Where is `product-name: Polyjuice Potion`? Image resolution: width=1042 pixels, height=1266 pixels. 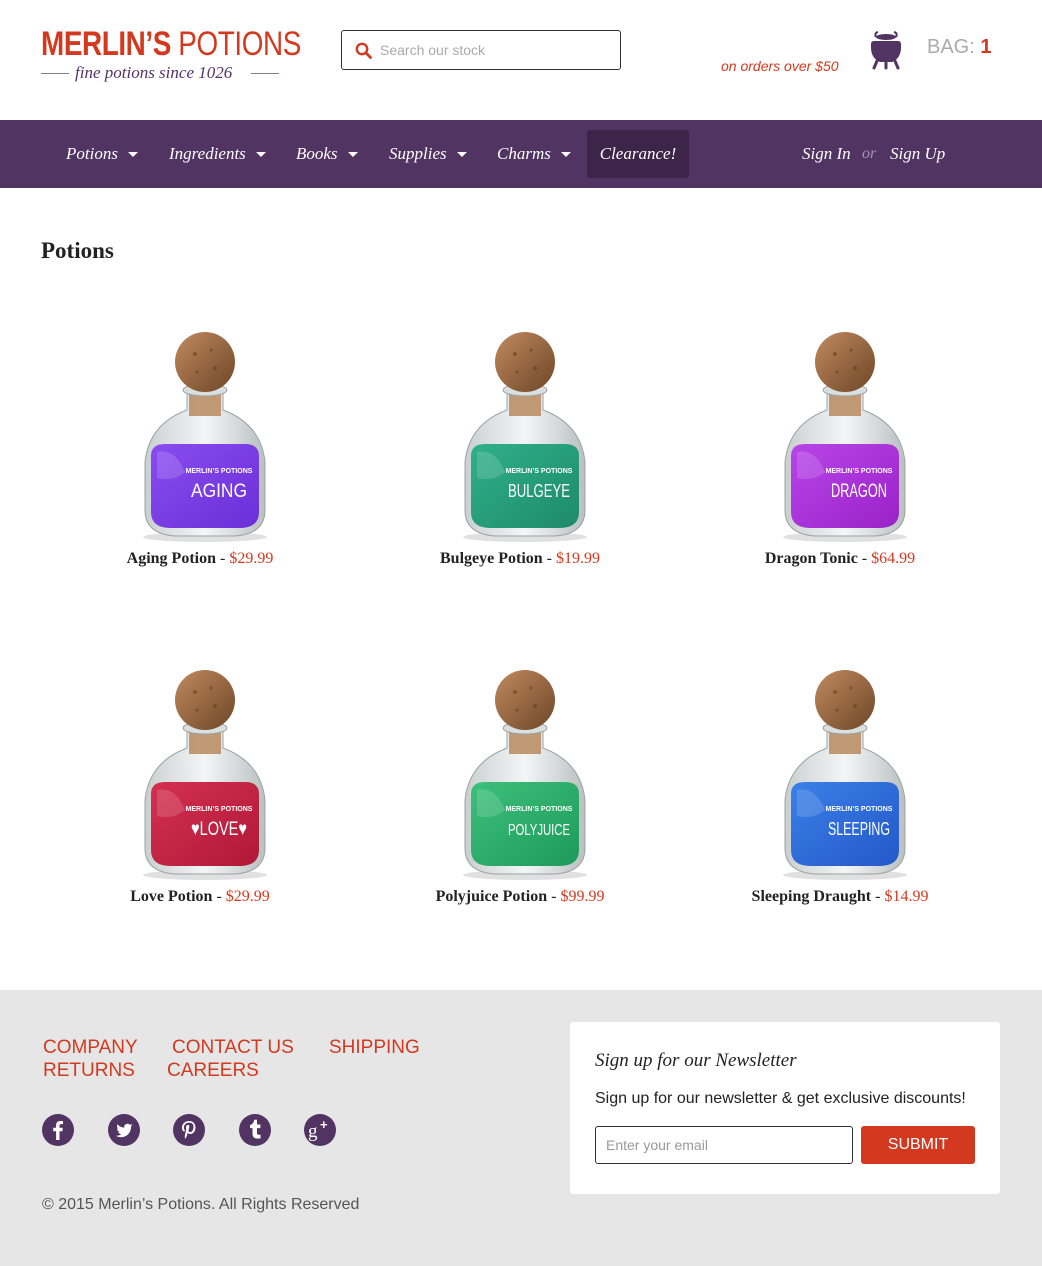 product-name: Polyjuice Potion is located at coordinates (492, 896).